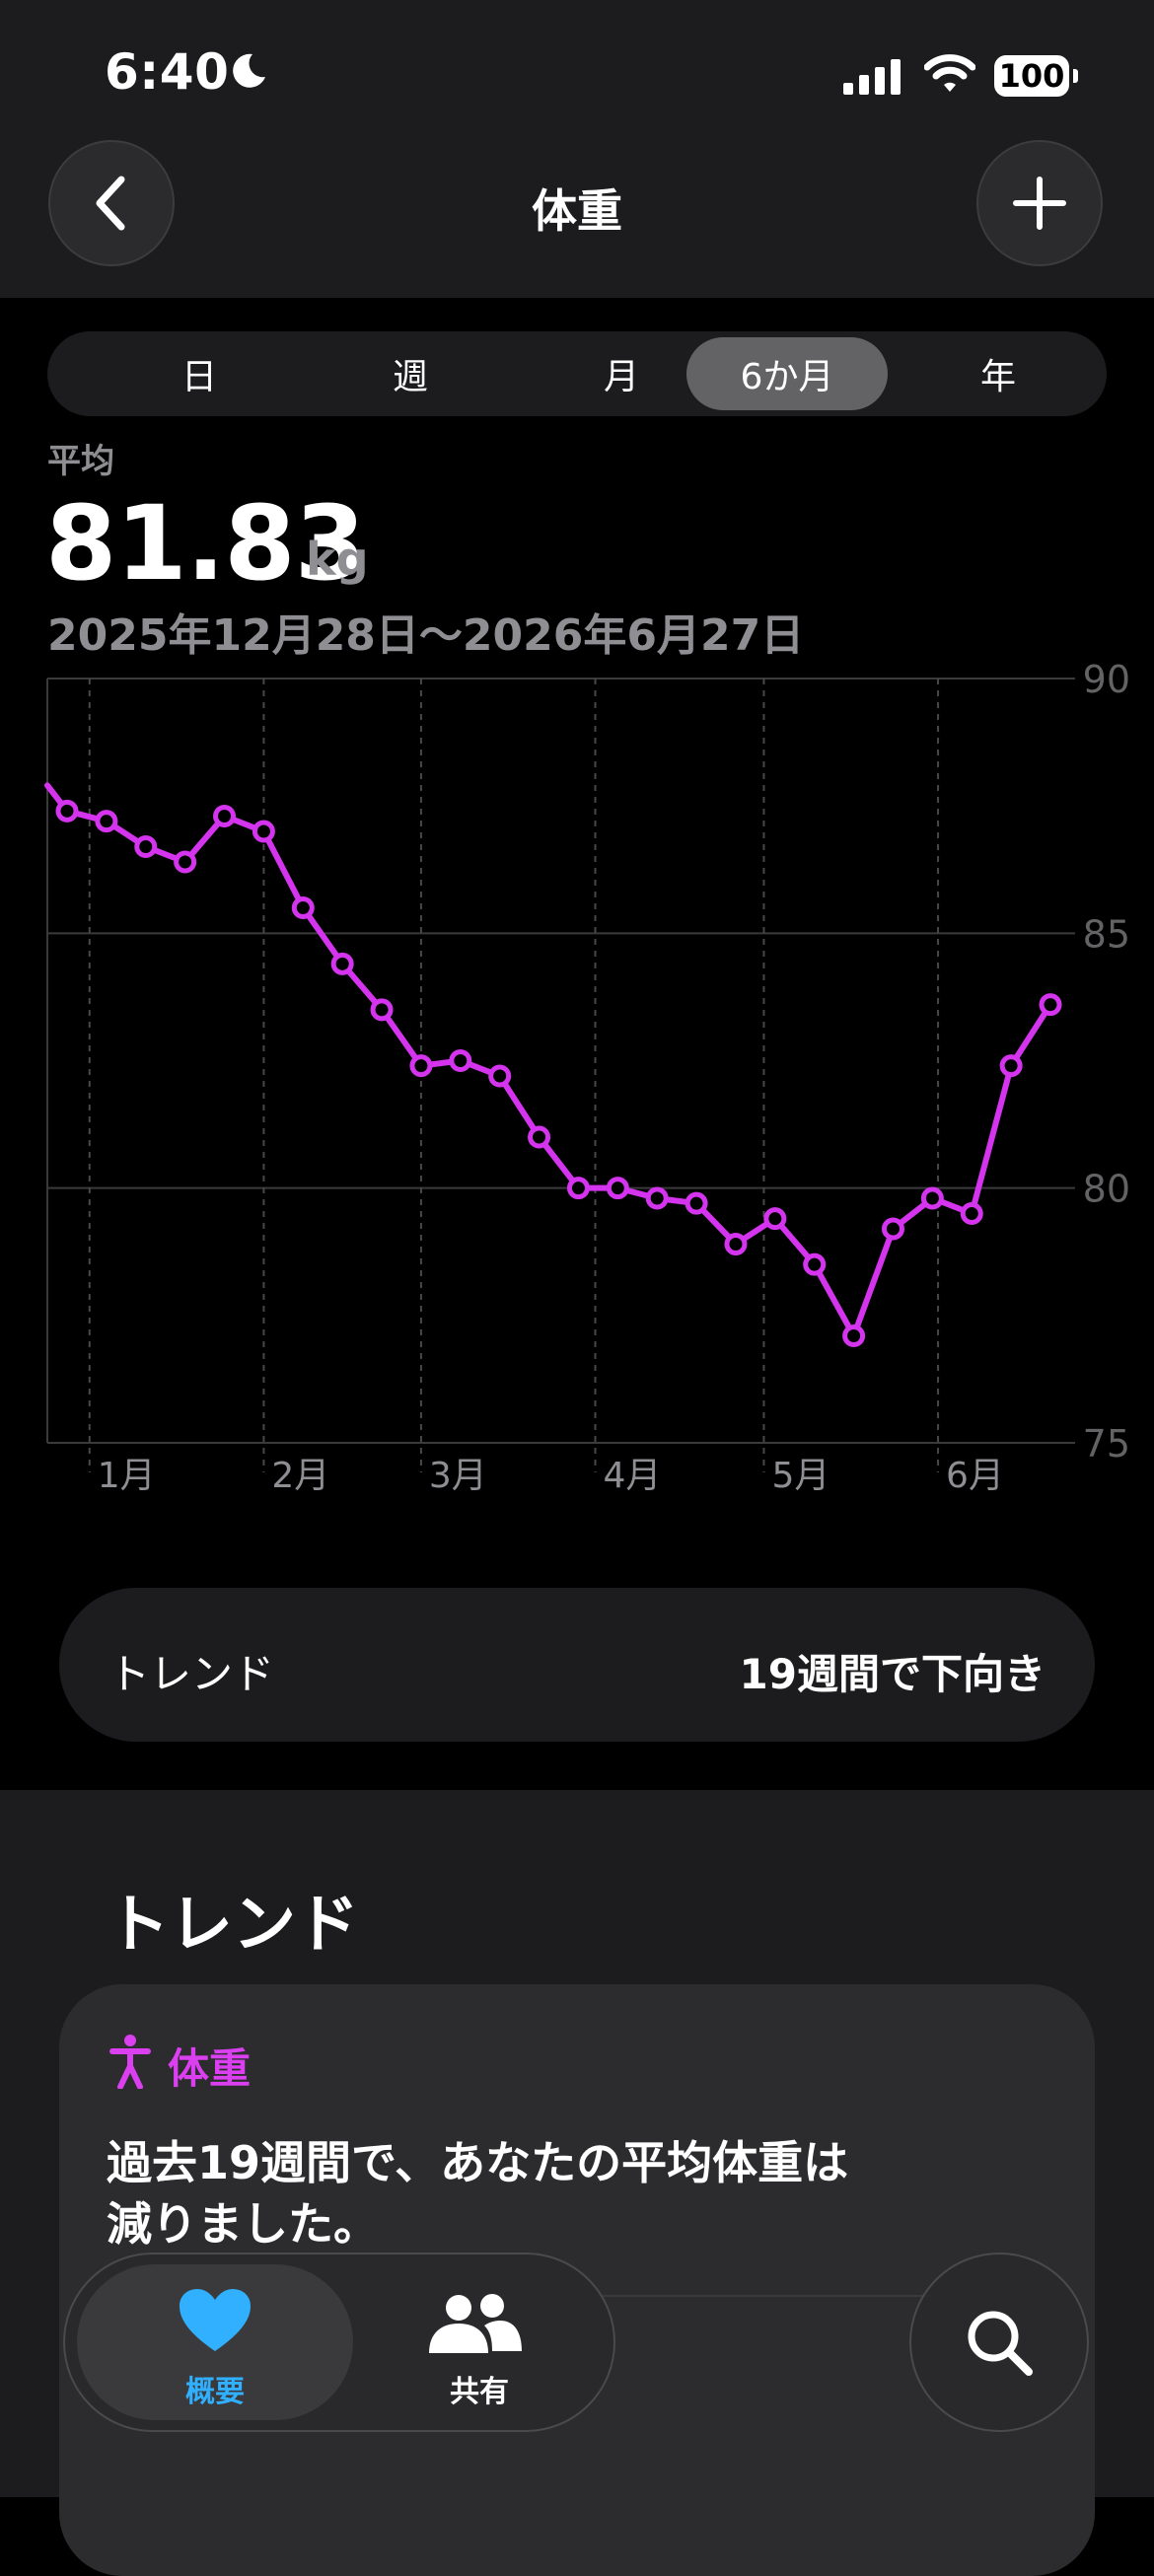  What do you see at coordinates (411, 373) in the screenshot?
I see `segment-week: 週` at bounding box center [411, 373].